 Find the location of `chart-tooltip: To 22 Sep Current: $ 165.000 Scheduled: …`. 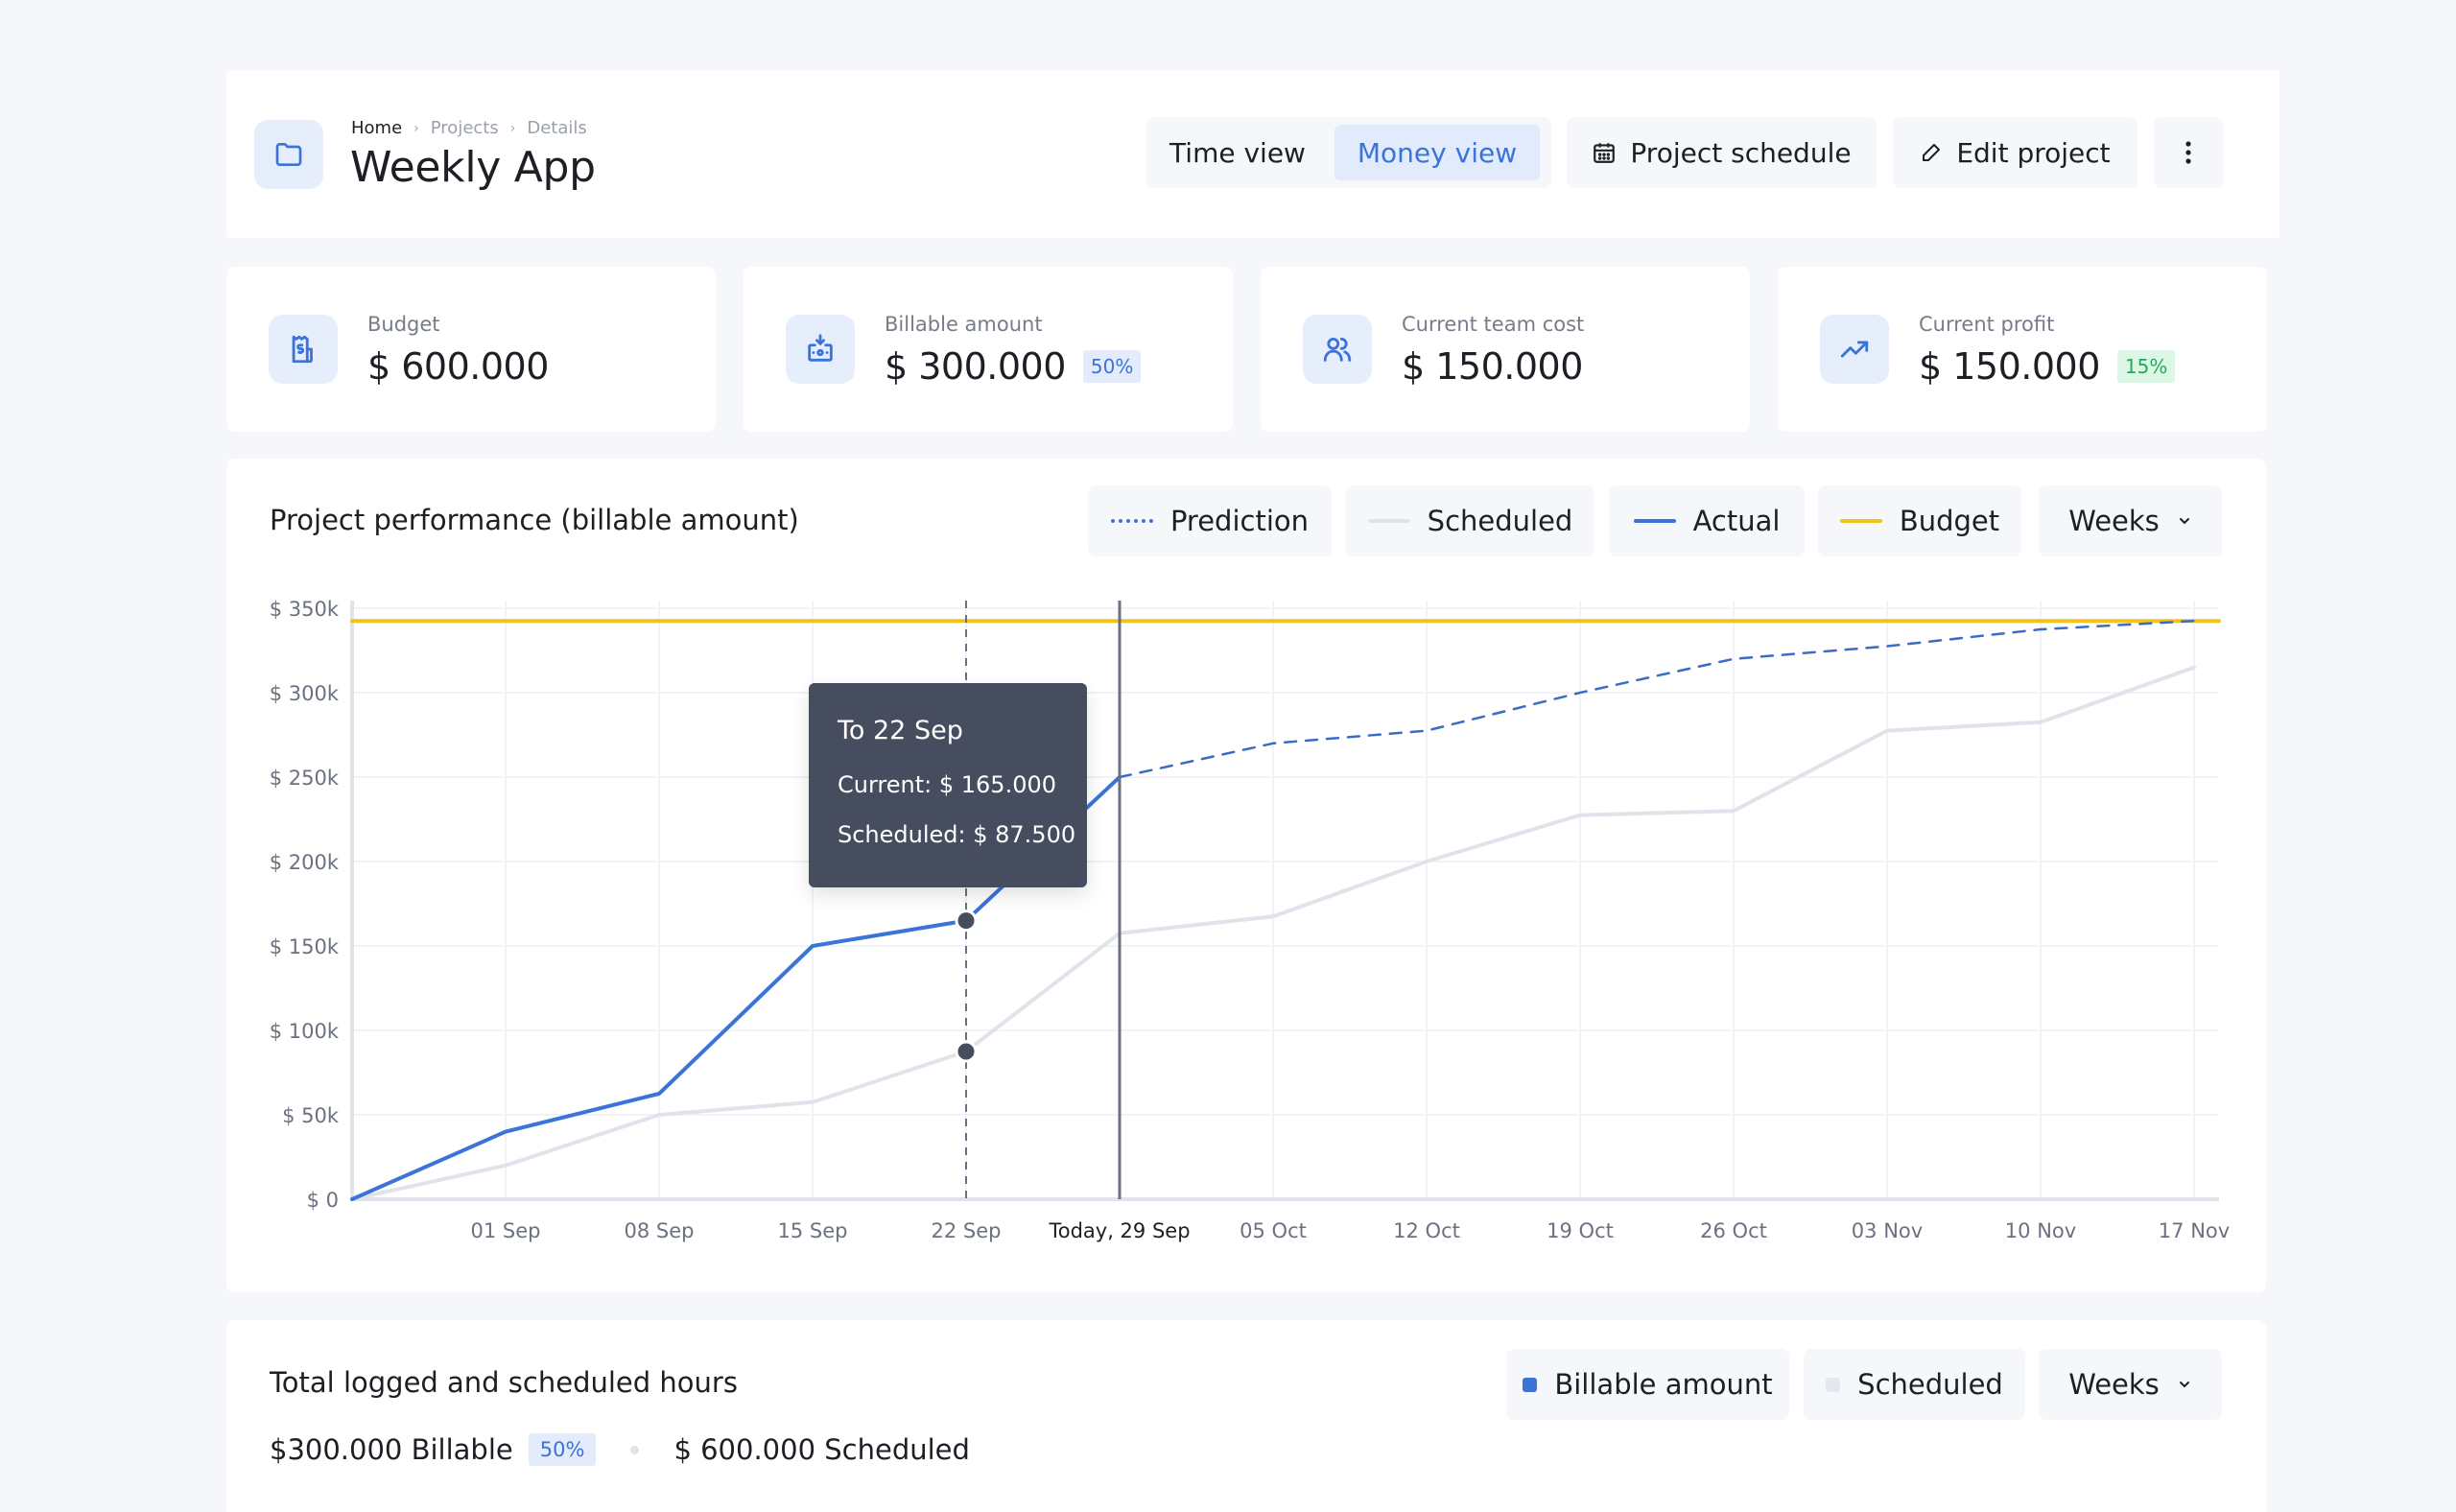

chart-tooltip: To 22 Sep Current: $ 165.000 Scheduled: … is located at coordinates (948, 785).